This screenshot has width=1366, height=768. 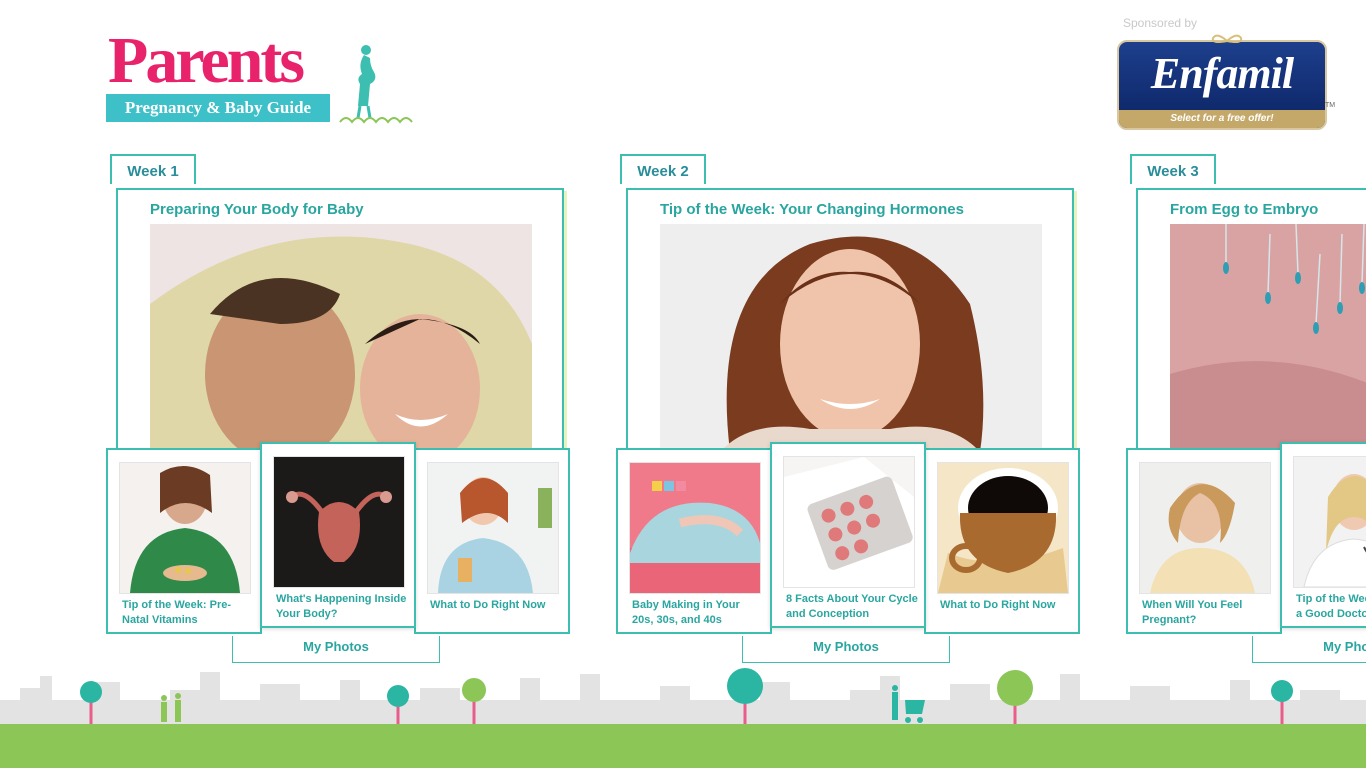 What do you see at coordinates (1173, 169) in the screenshot?
I see `week-tab: Week 3` at bounding box center [1173, 169].